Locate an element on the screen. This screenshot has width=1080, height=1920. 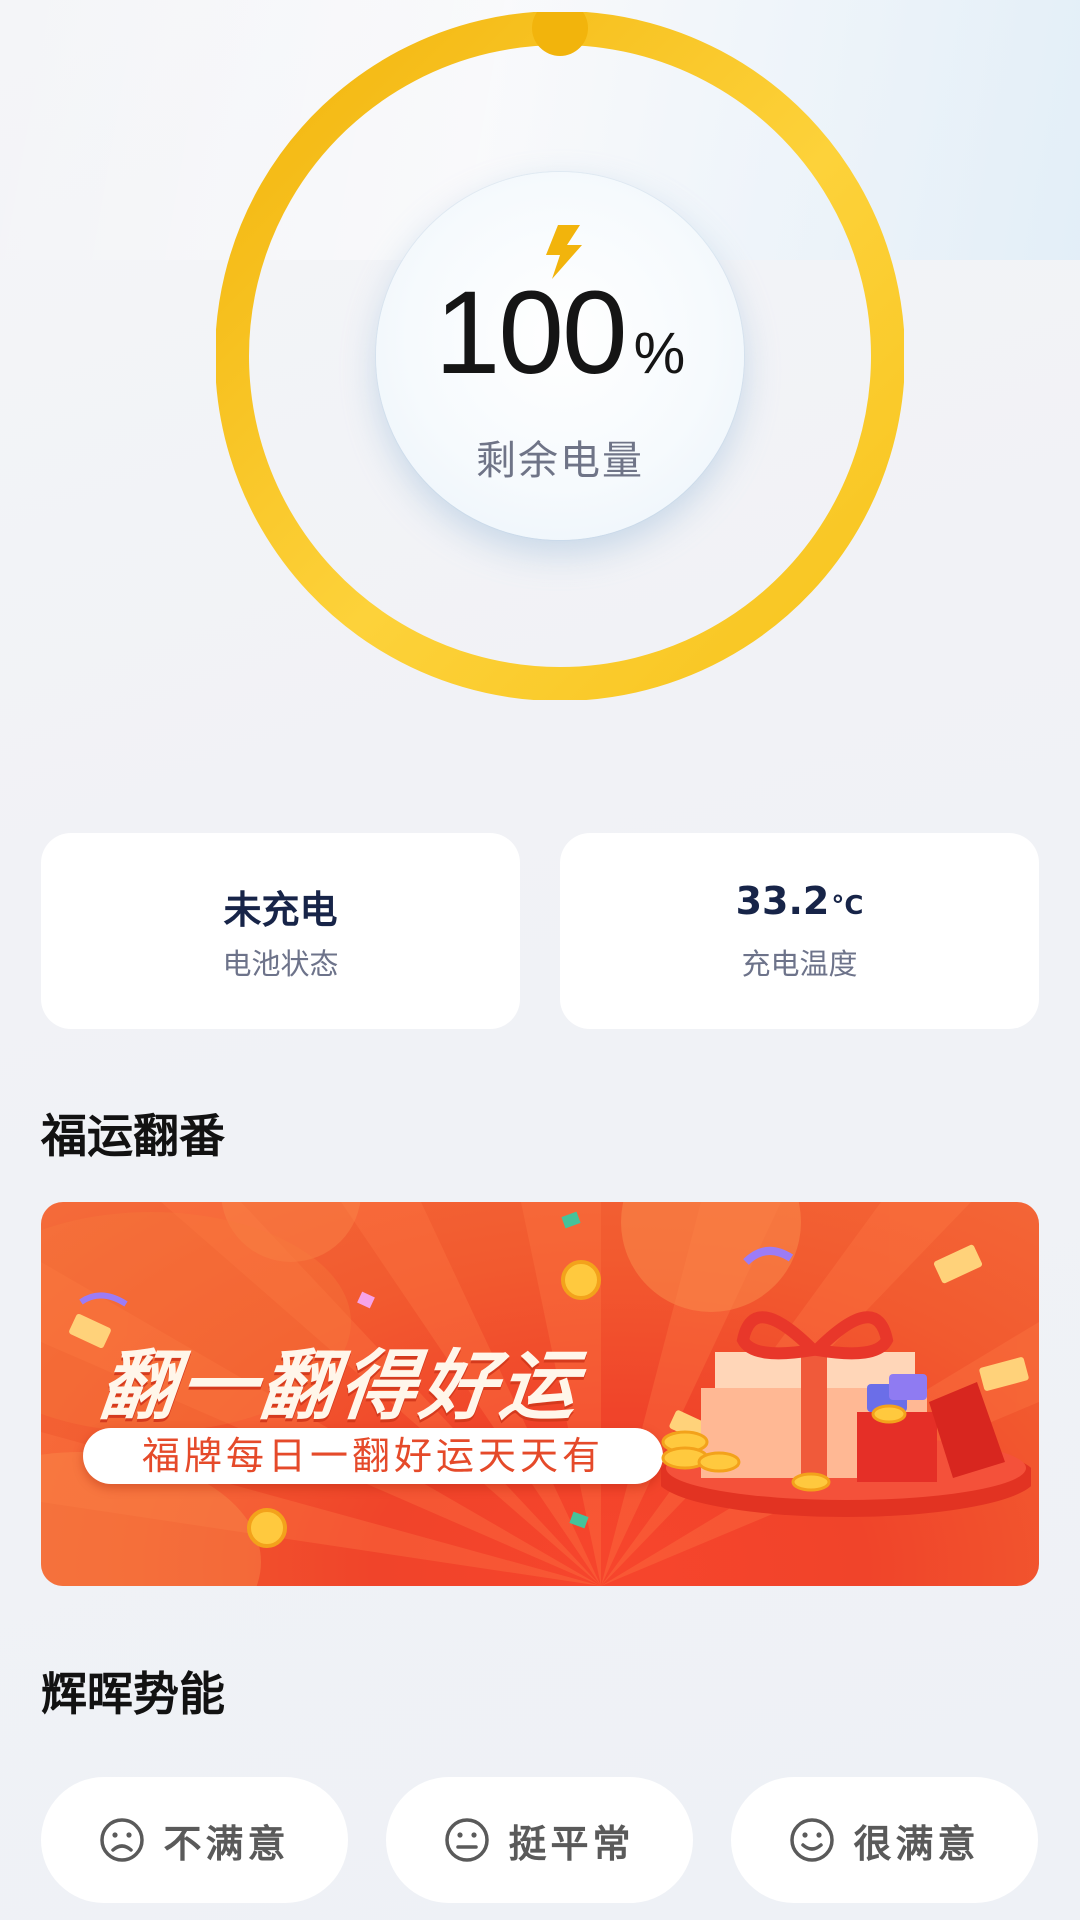
battery-status-text: 未充电 is located at coordinates (280, 910).